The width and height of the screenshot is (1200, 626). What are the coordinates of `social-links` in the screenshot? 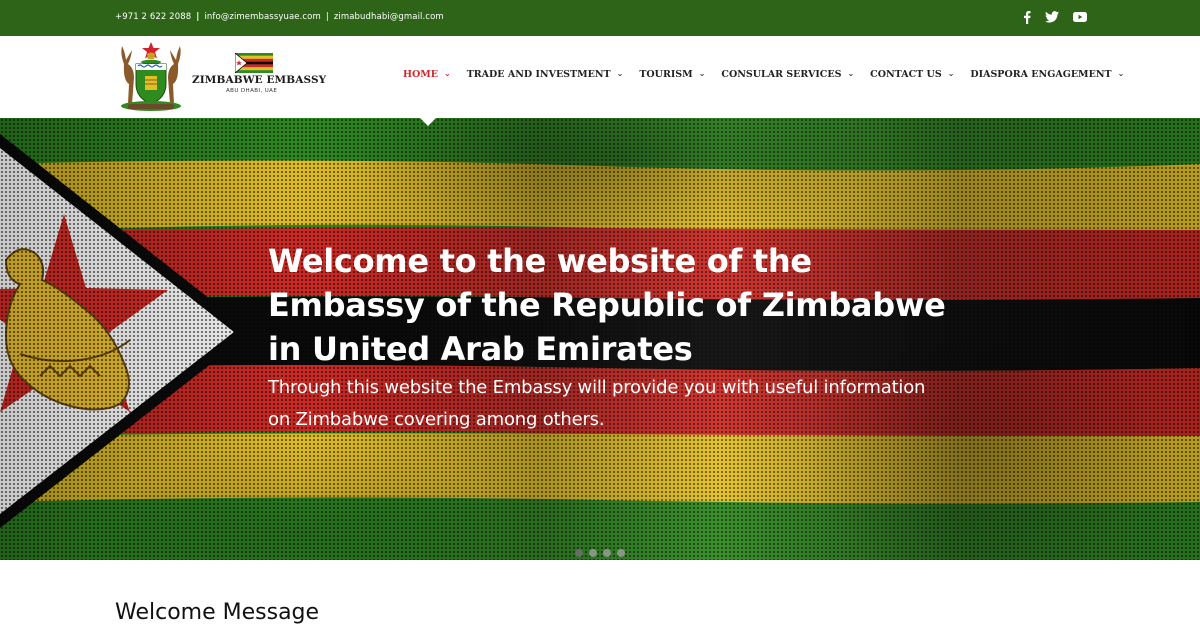 It's located at (1055, 17).